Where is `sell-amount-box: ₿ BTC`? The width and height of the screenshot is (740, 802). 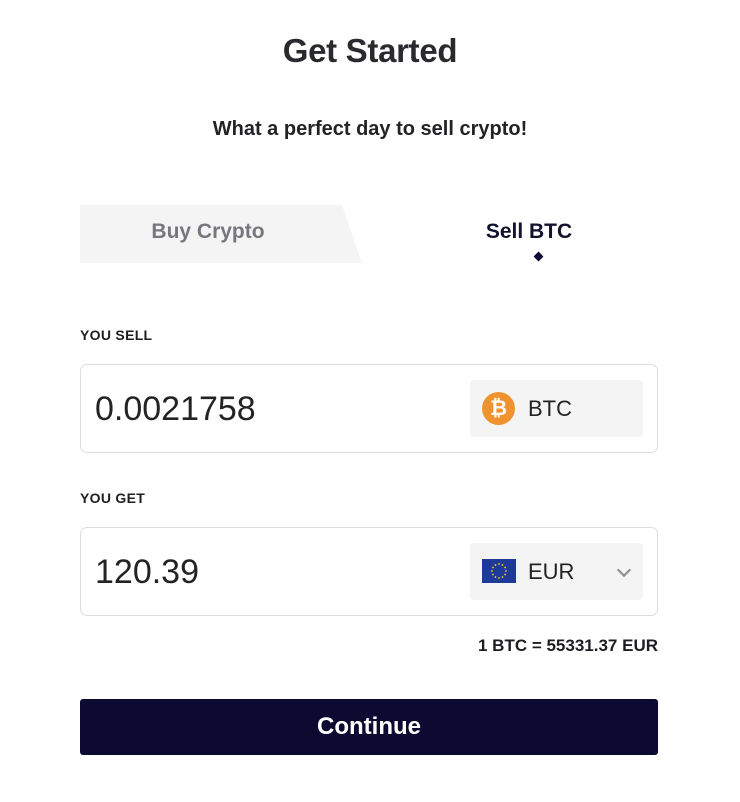
sell-amount-box: ₿ BTC is located at coordinates (369, 408).